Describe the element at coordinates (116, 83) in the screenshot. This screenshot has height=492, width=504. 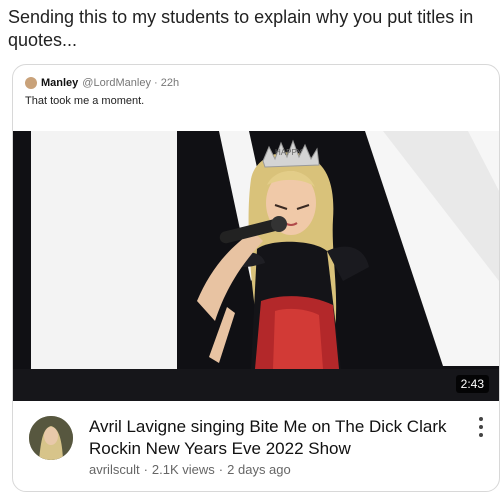
I see `tweet-handle: @LordManley` at that location.